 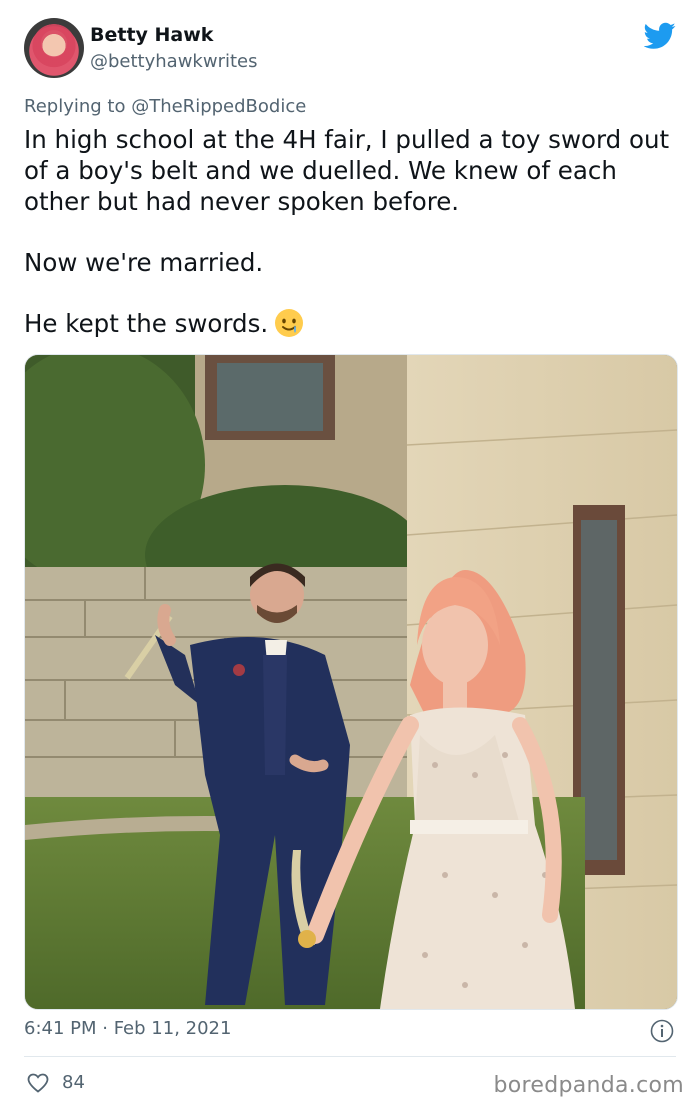 I want to click on like-count: 84, so click(x=73, y=1082).